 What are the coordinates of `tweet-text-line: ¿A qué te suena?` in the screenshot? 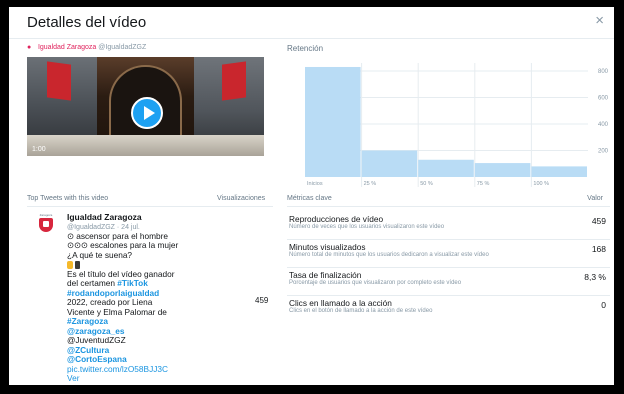 It's located at (100, 254).